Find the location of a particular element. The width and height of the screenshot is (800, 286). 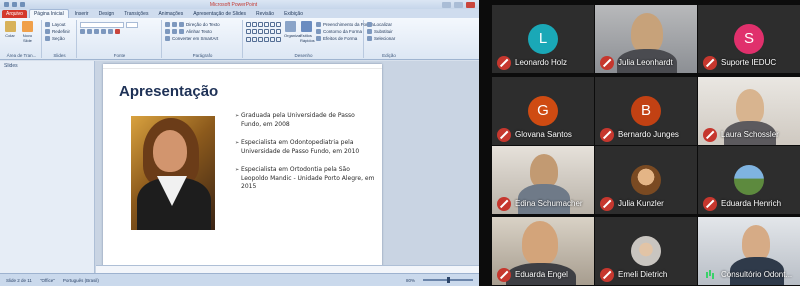

avatar: L is located at coordinates (543, 39).